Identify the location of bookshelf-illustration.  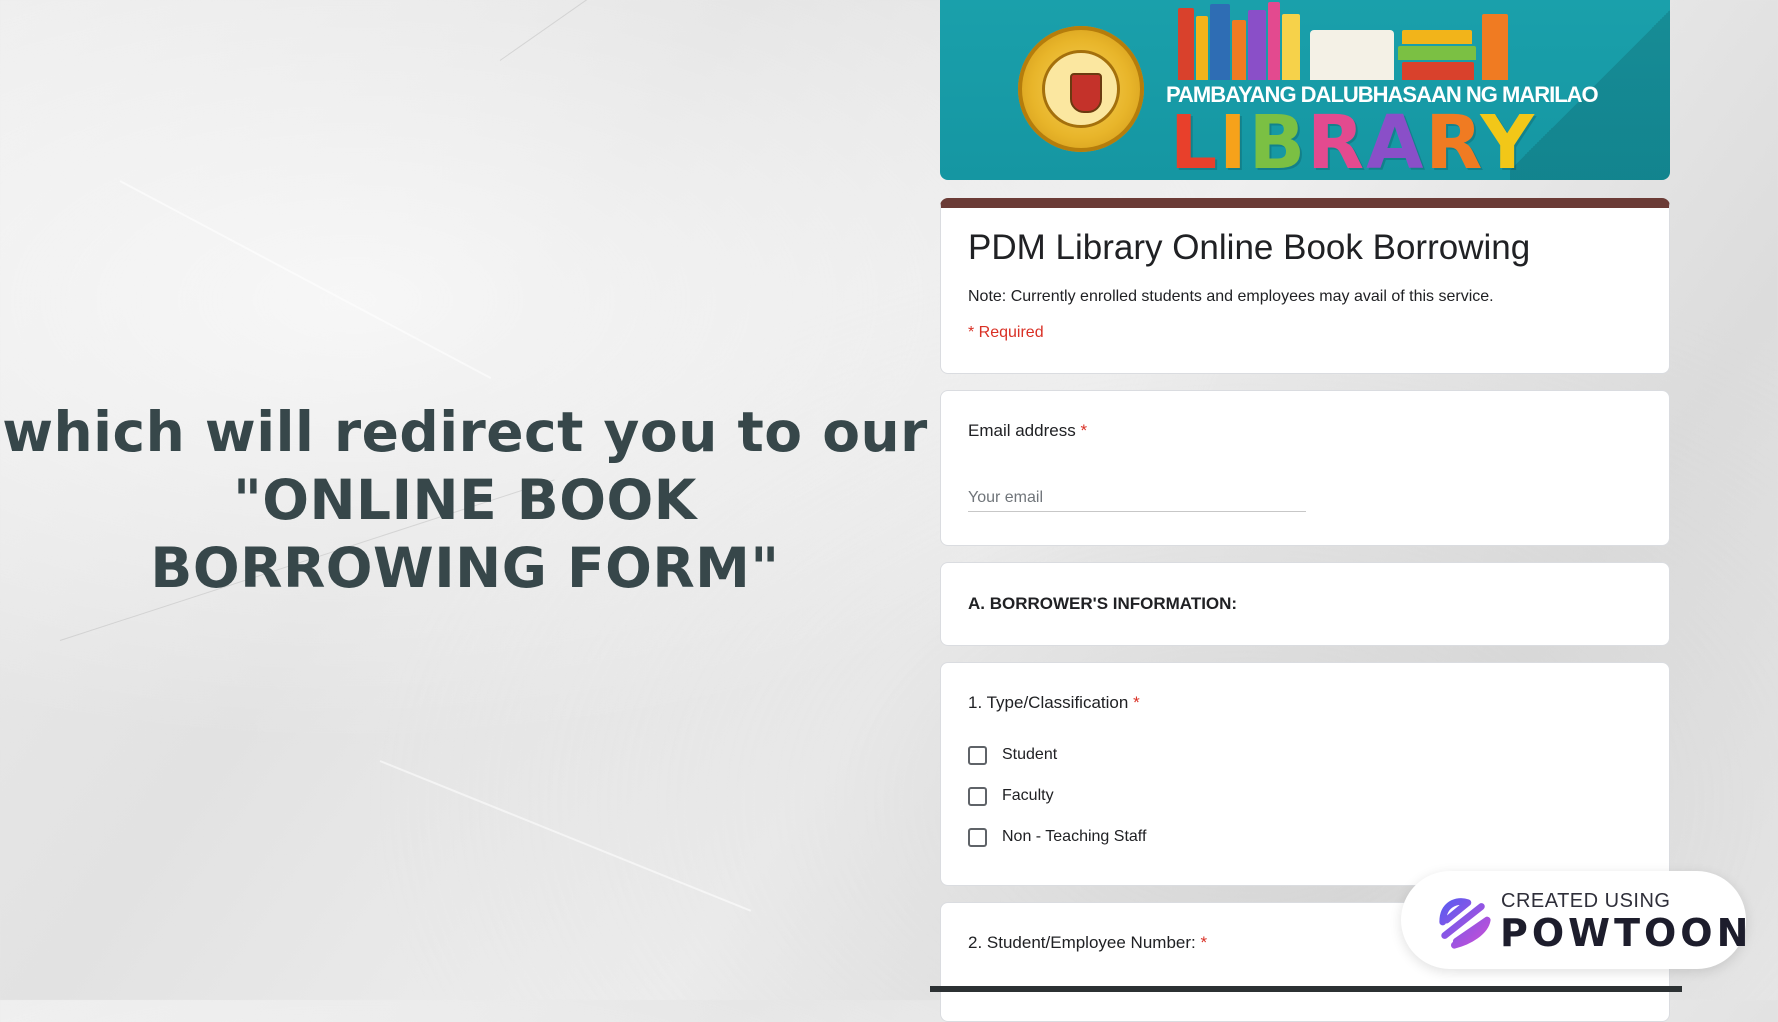
(1340, 40).